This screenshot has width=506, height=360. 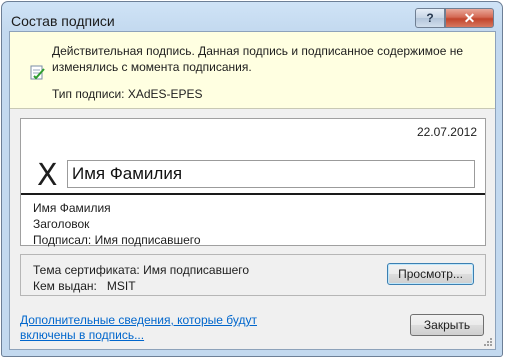 What do you see at coordinates (37, 72) in the screenshot?
I see `valid-signature-icon` at bounding box center [37, 72].